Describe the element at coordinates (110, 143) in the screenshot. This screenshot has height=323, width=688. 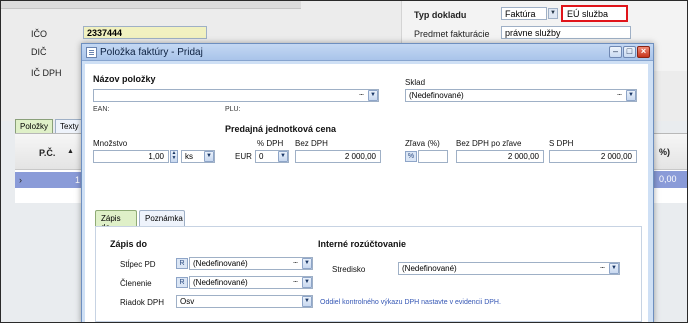
I see `mnozstvo-label: Množstvo` at that location.